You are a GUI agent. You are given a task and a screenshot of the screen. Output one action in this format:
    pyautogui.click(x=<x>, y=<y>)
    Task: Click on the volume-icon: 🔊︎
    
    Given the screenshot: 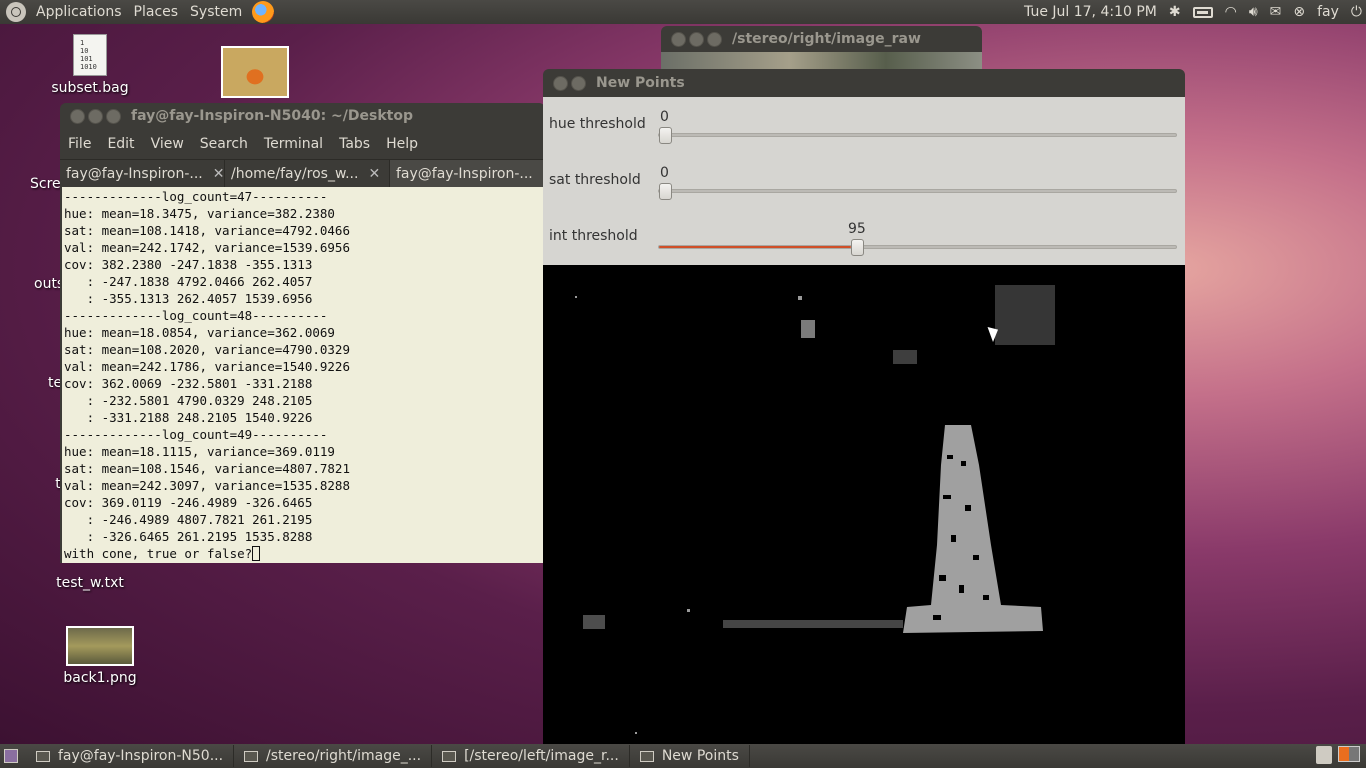 What is the action you would take?
    pyautogui.click(x=1253, y=12)
    